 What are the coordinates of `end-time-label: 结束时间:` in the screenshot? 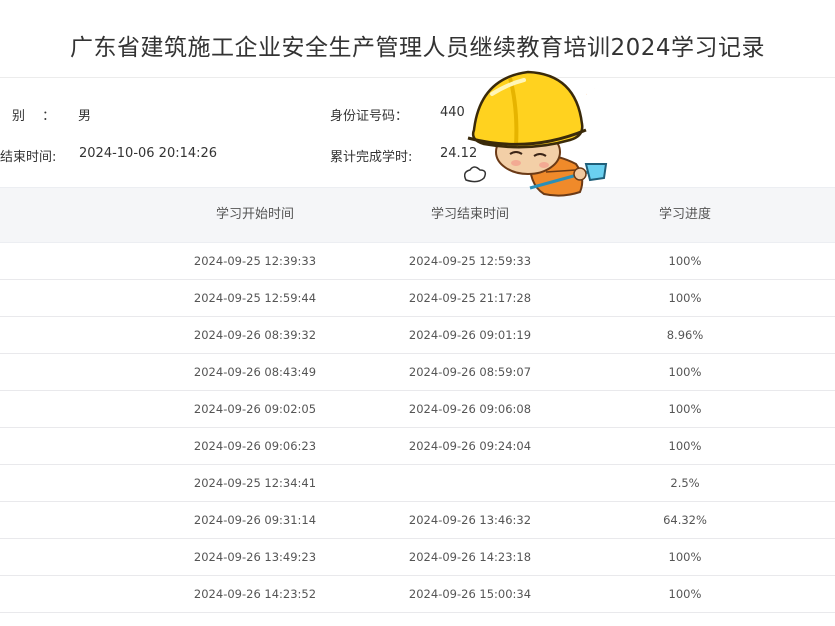 It's located at (28, 157).